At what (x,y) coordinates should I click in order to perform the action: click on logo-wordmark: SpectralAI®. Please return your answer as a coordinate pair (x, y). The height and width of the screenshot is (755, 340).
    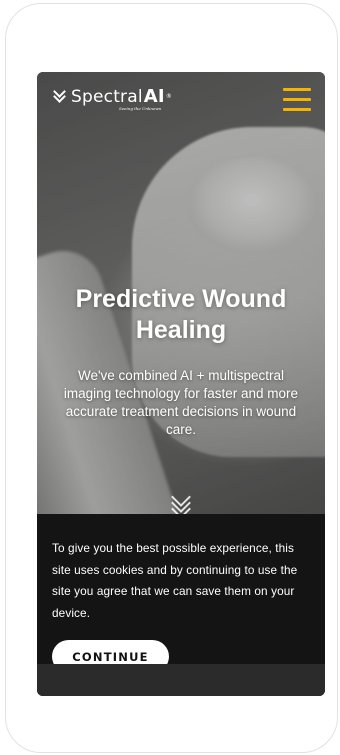
    Looking at the image, I should click on (122, 97).